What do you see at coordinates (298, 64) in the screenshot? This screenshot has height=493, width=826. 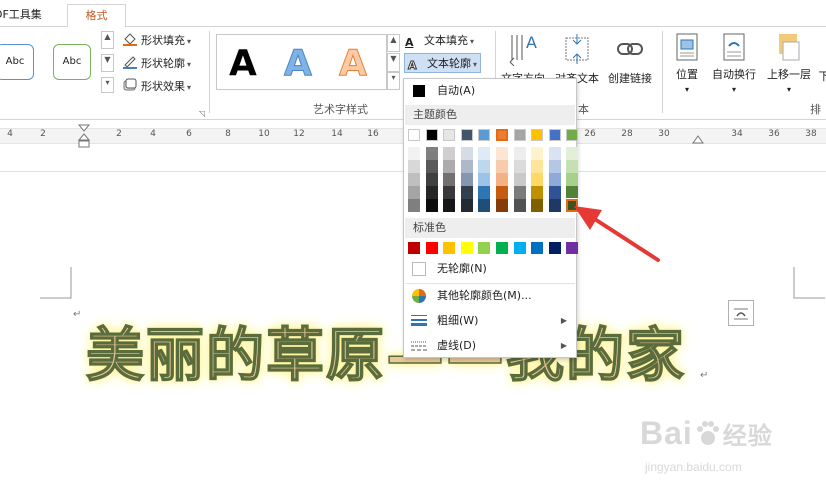 I see `wordart-style-blue: A` at bounding box center [298, 64].